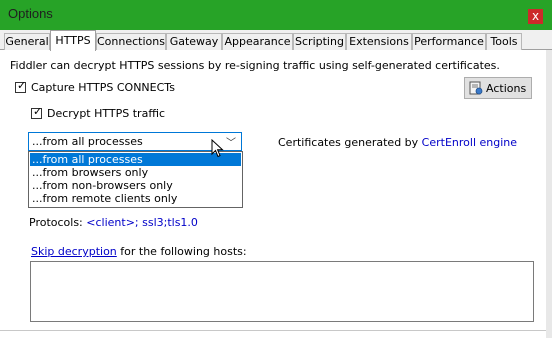 The height and width of the screenshot is (338, 552). Describe the element at coordinates (142, 222) in the screenshot. I see `protocols-link: <client>; ssl3;tls1.0` at that location.